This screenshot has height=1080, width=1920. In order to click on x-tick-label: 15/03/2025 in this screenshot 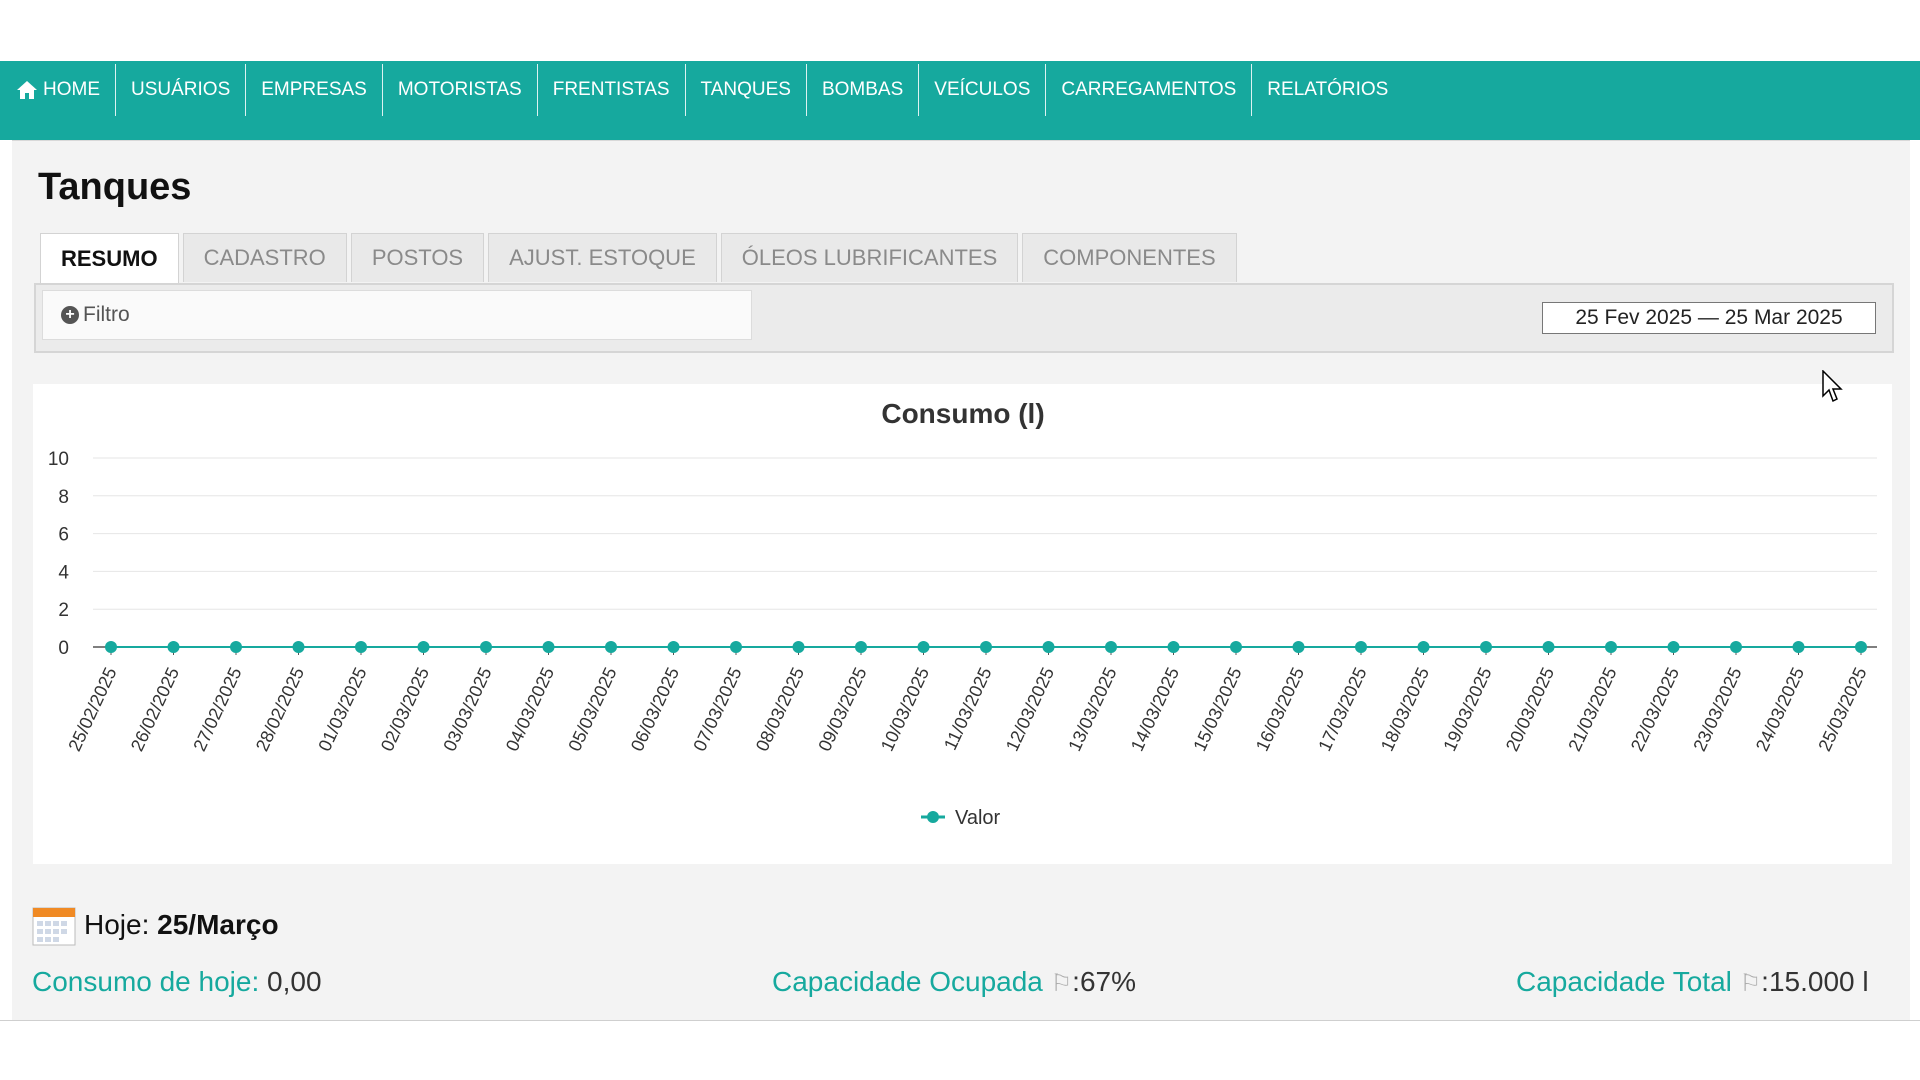, I will do `click(1217, 709)`.